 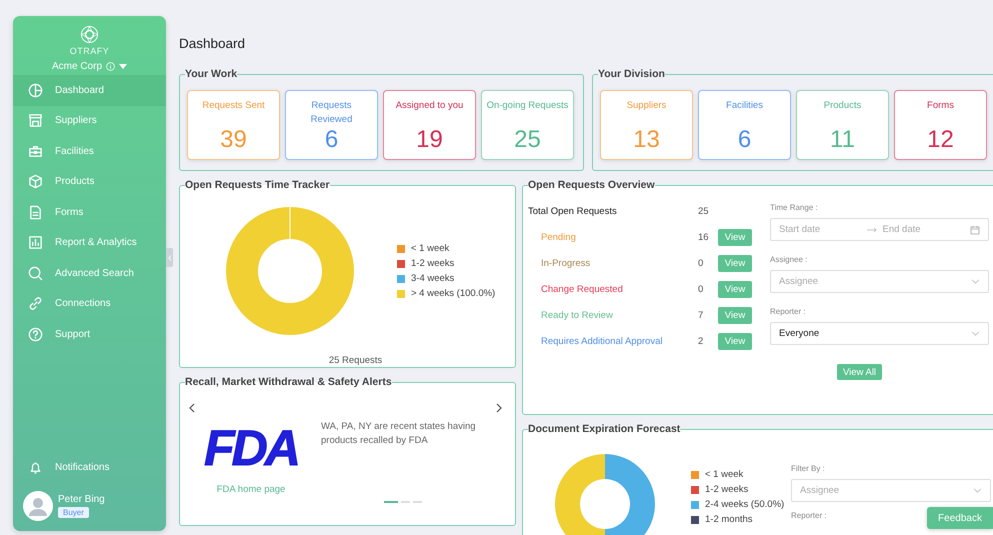 I want to click on calendar-icon, so click(x=975, y=229).